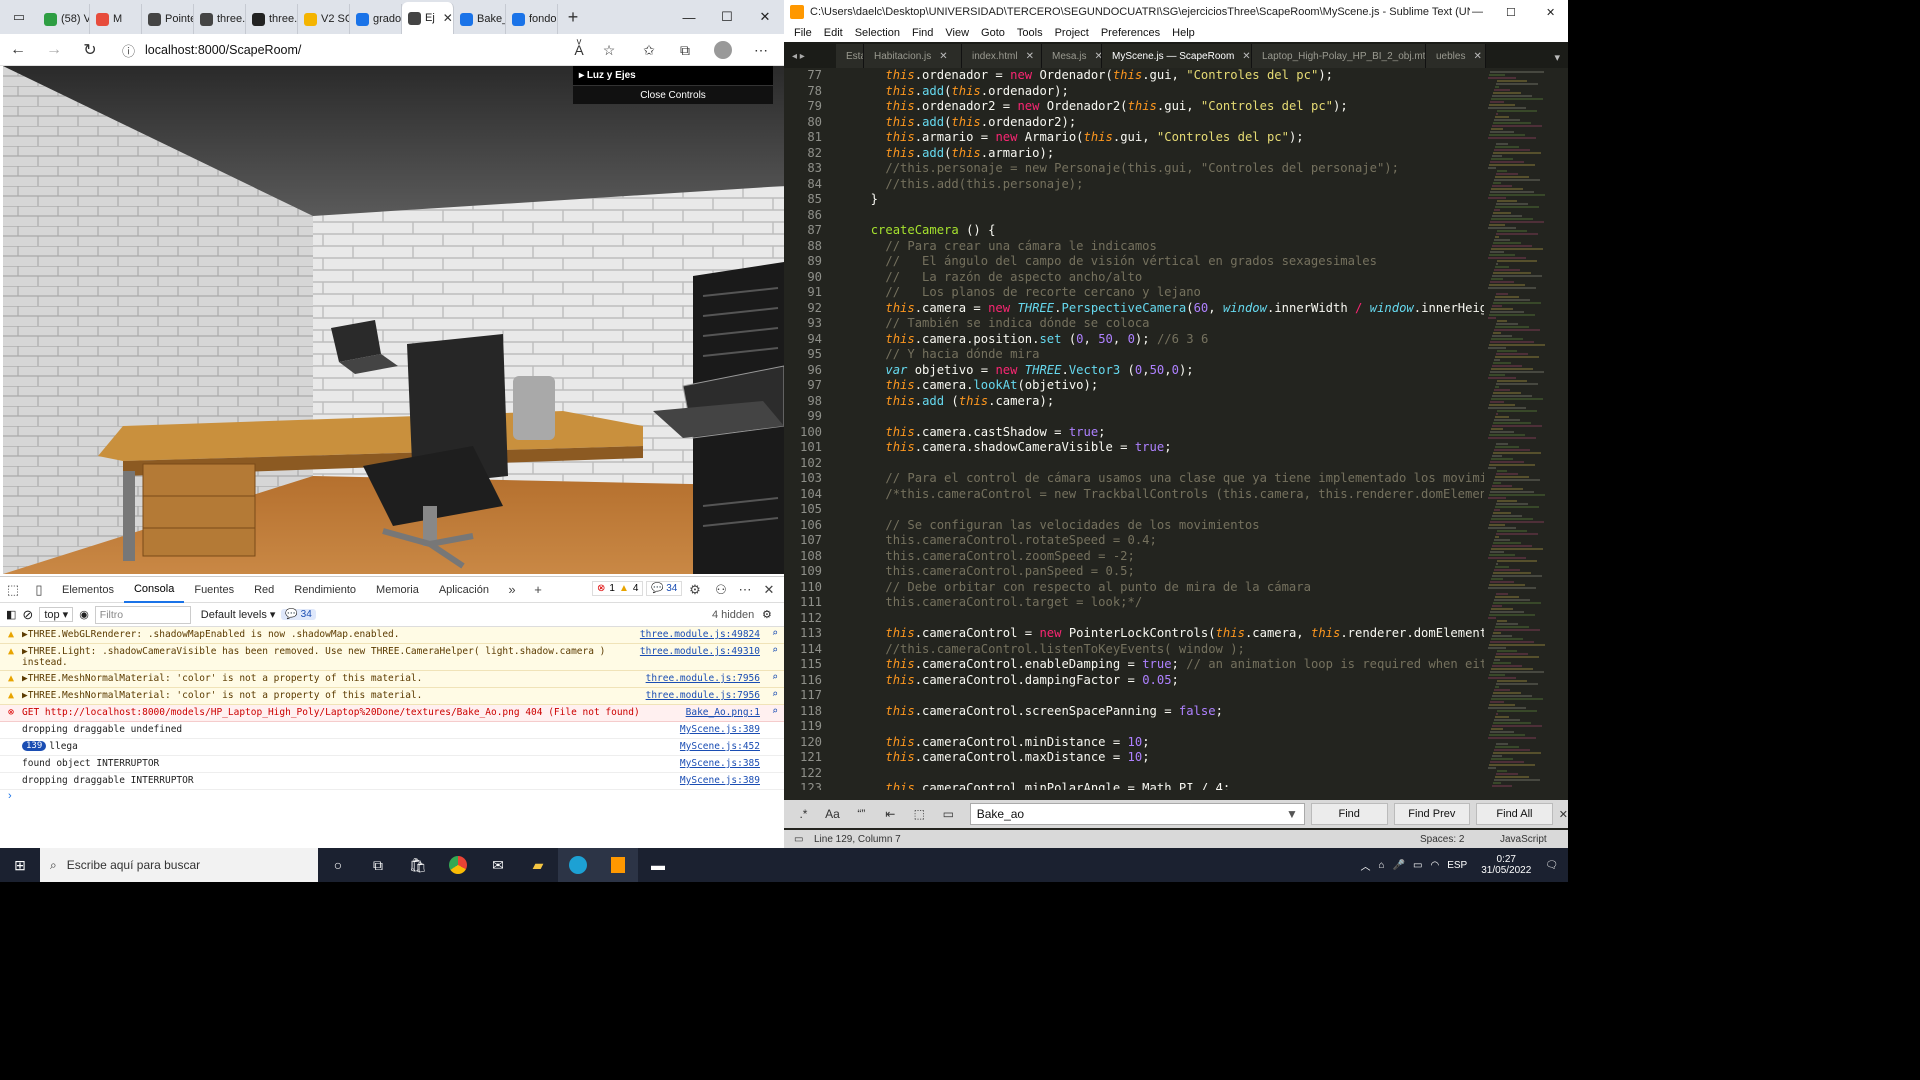 The width and height of the screenshot is (1920, 1080). I want to click on devtools-tab: Memoria, so click(397, 590).